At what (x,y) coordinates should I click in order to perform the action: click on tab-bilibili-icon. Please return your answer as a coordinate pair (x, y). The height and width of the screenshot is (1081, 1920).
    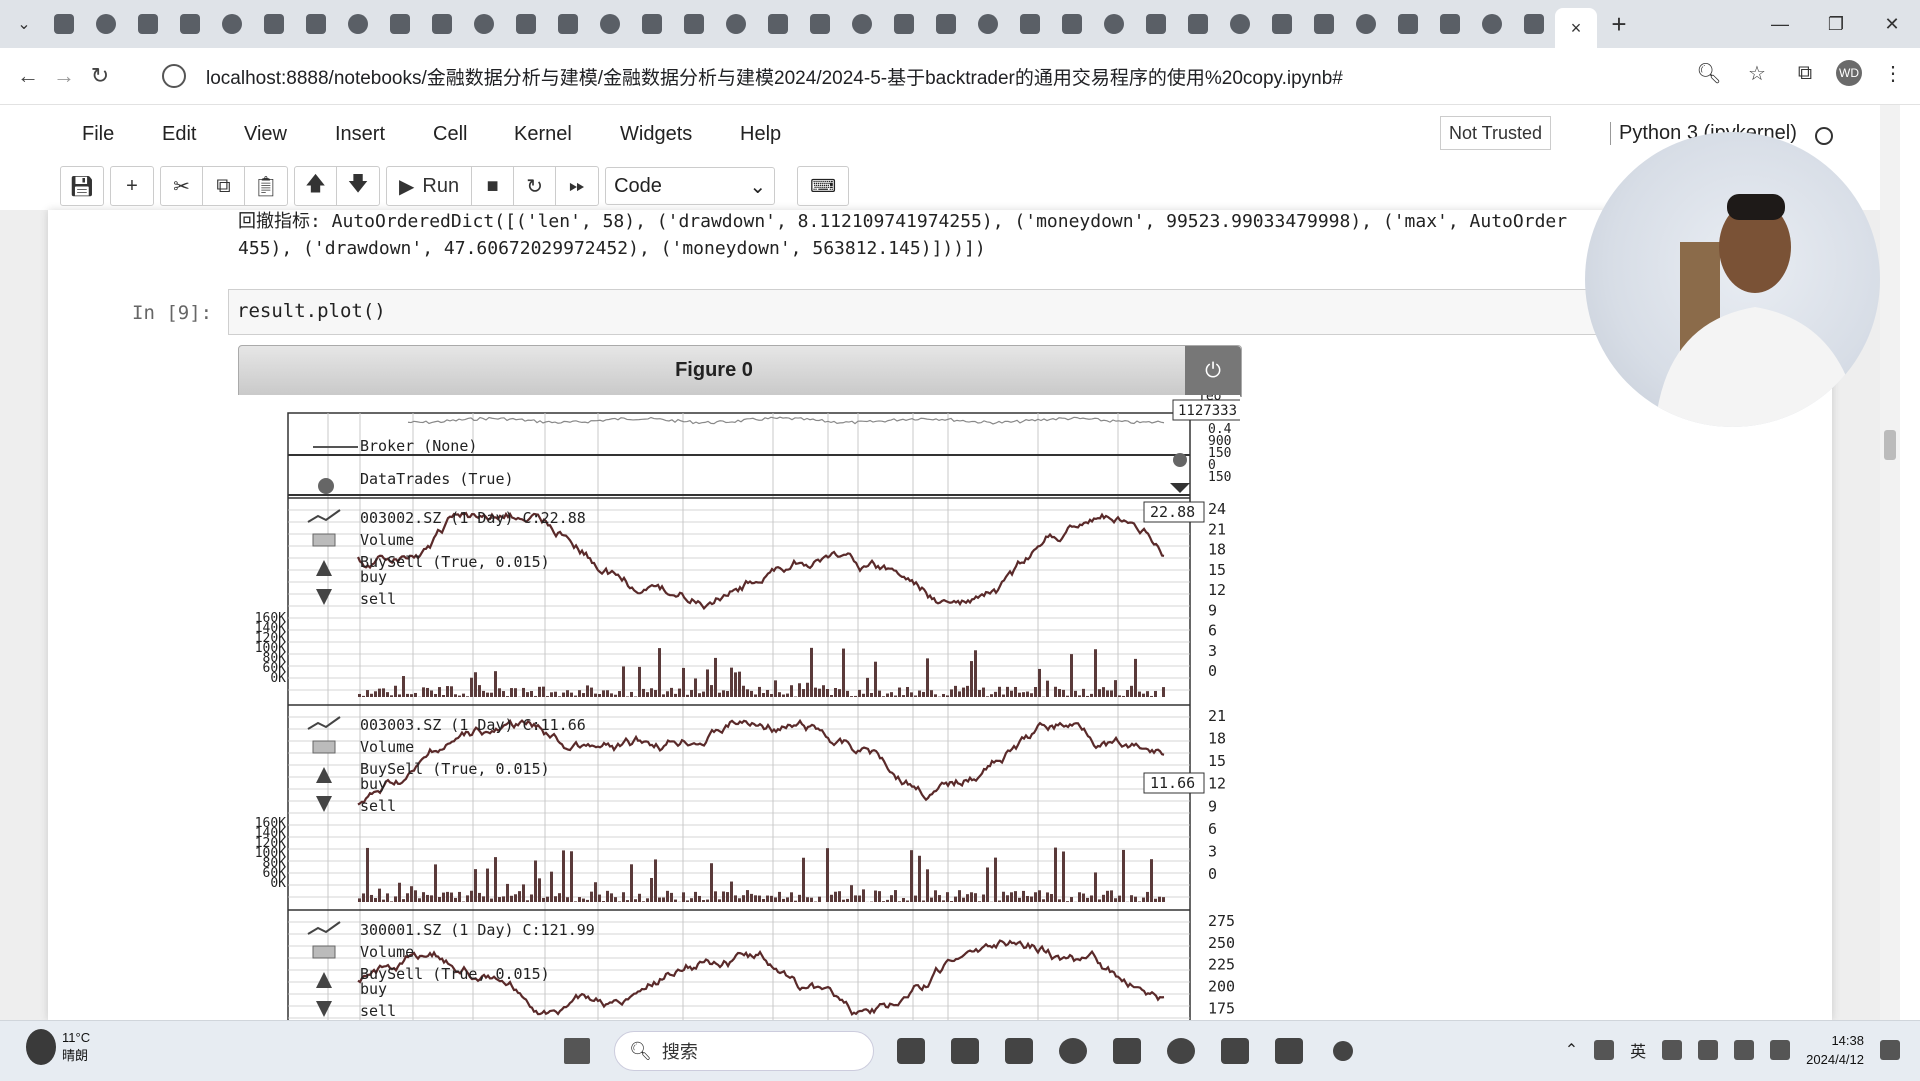
    Looking at the image, I should click on (64, 24).